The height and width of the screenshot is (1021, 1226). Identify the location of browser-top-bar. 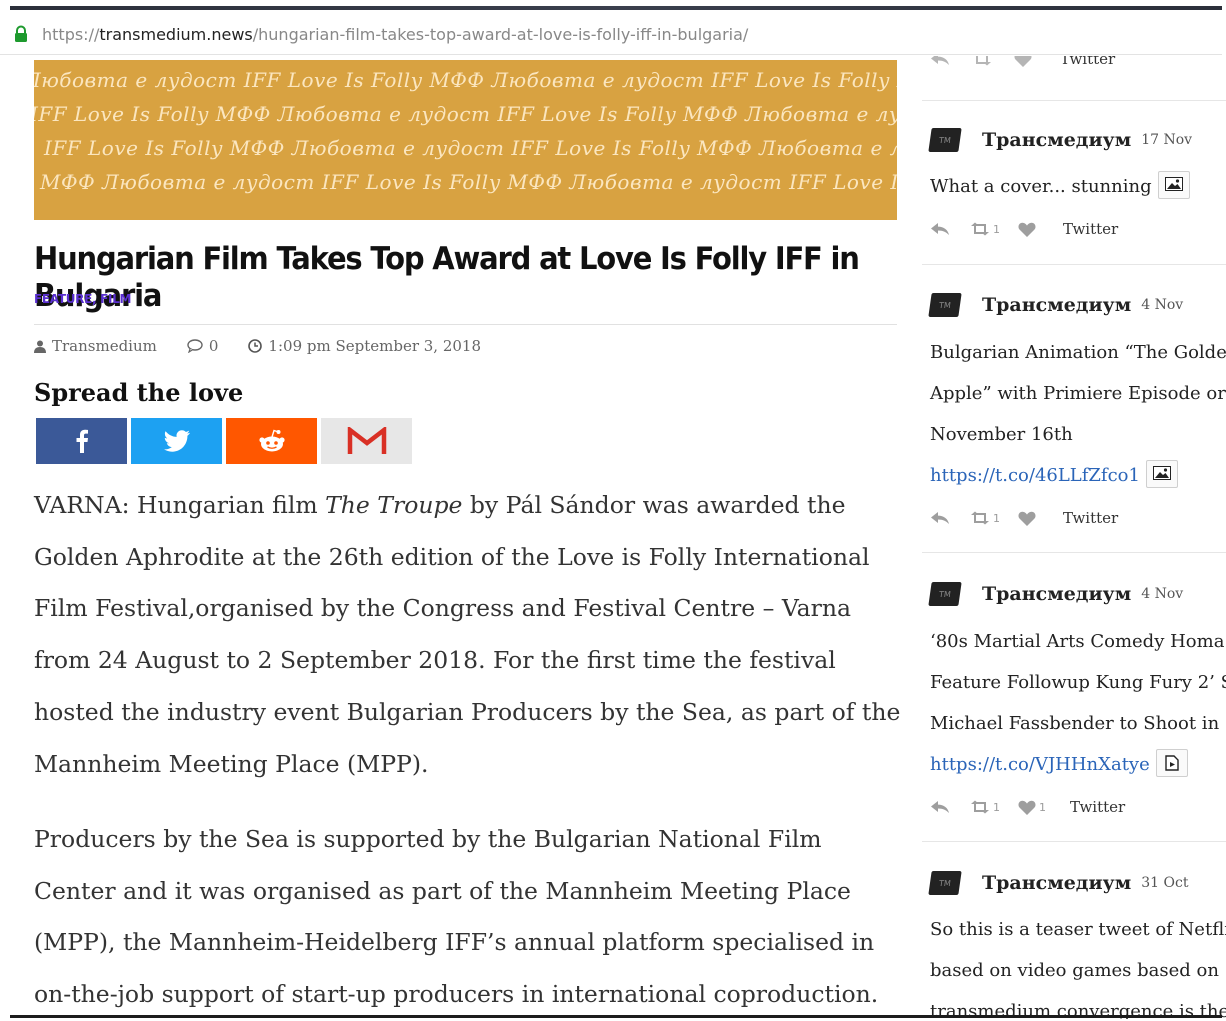
(616, 8).